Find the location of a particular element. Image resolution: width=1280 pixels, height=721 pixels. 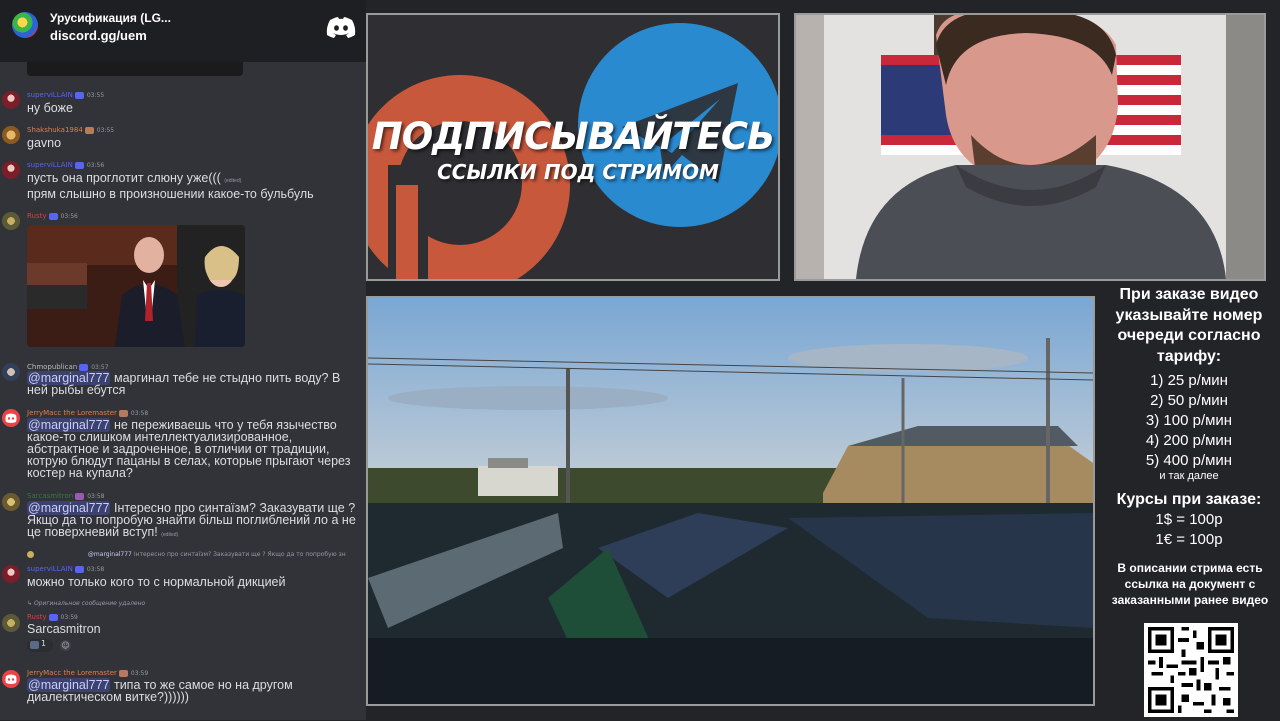

message-username: Shakshuka1984 03:55 is located at coordinates (70, 130).